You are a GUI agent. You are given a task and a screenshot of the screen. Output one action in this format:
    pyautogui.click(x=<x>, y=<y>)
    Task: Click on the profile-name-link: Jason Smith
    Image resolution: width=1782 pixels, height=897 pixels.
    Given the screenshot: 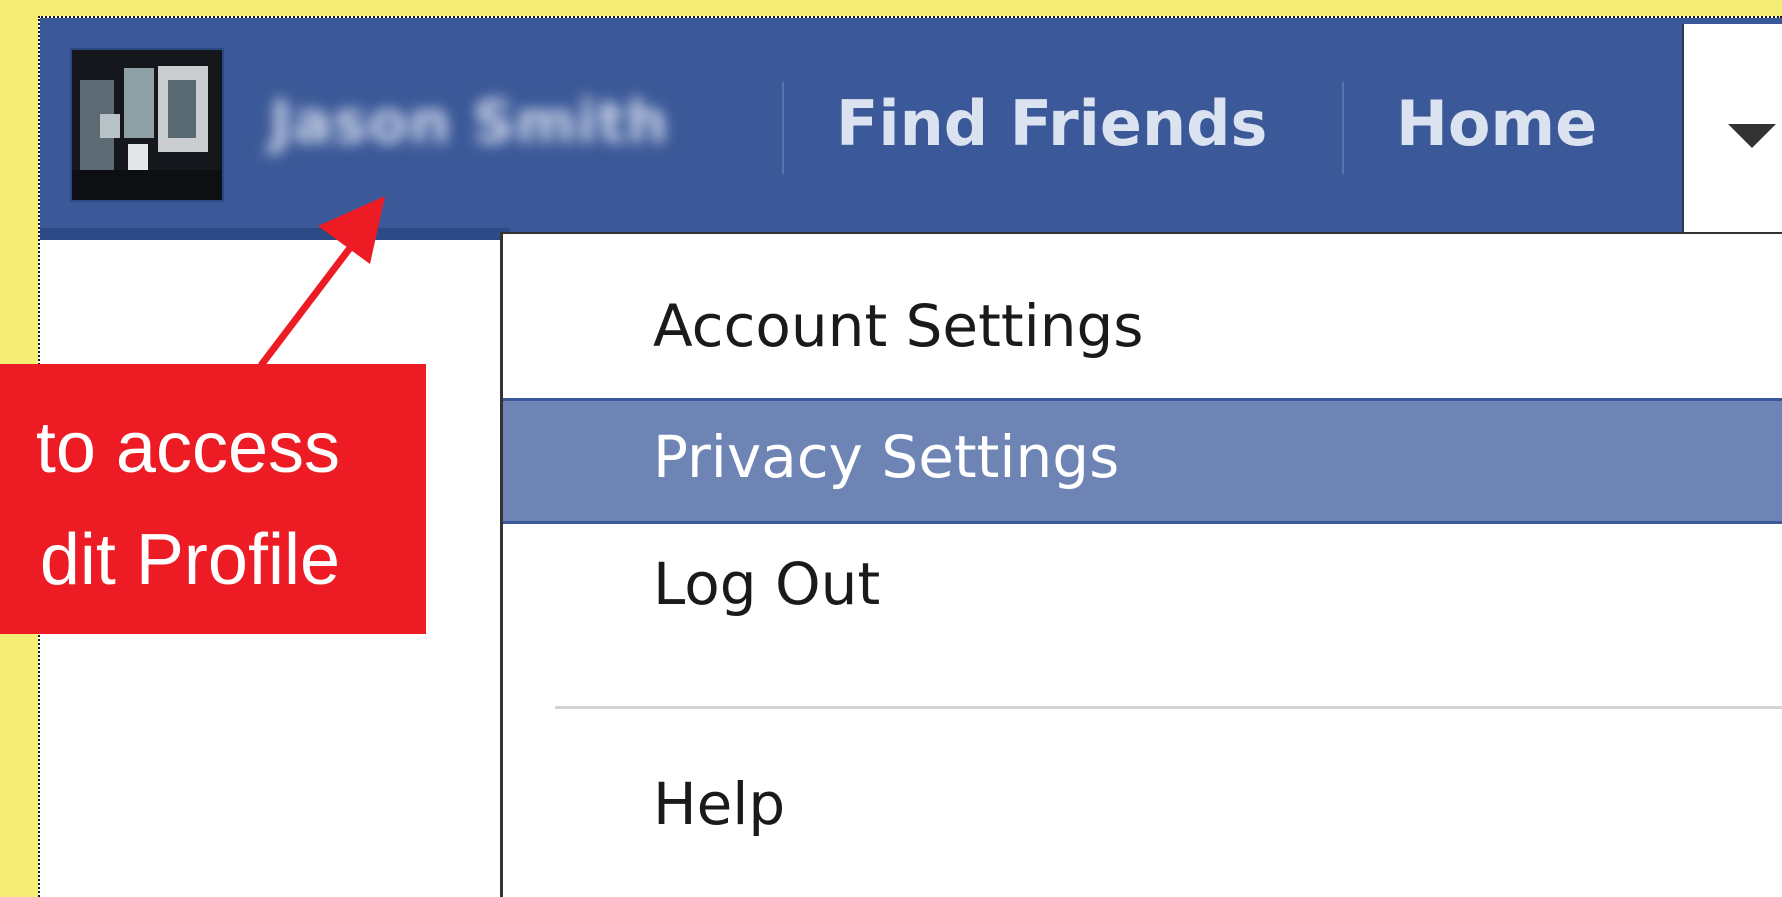 What is the action you would take?
    pyautogui.click(x=499, y=122)
    